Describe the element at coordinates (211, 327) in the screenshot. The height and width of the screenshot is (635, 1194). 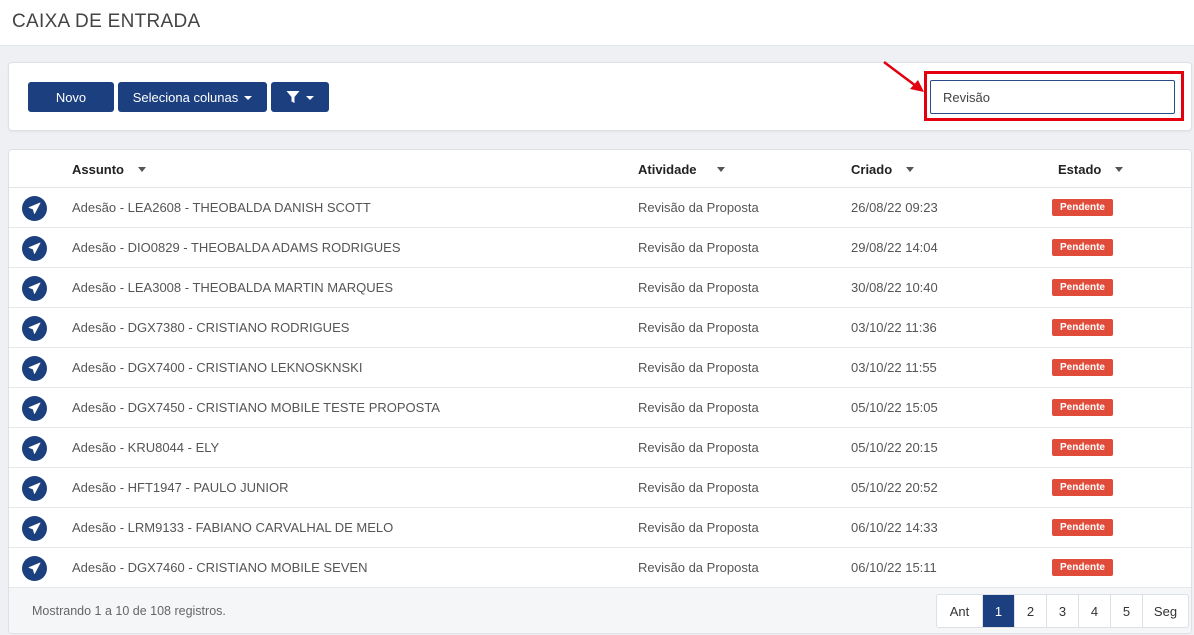
I see `cell-subject: Adesão - DGX7380 - CRISTIANO RODRIGUES` at that location.